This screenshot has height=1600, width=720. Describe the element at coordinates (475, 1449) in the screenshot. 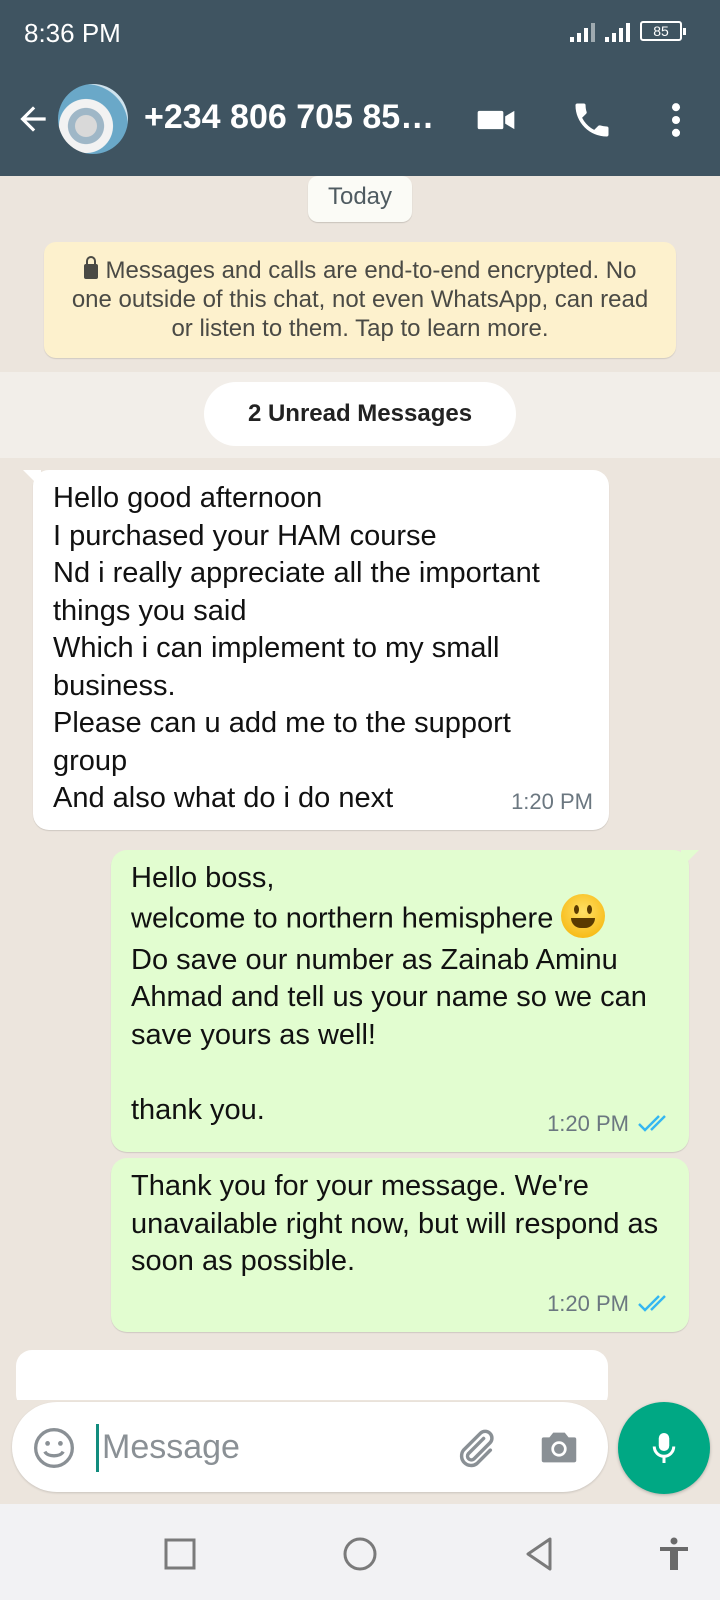

I see `attachment-icon` at that location.